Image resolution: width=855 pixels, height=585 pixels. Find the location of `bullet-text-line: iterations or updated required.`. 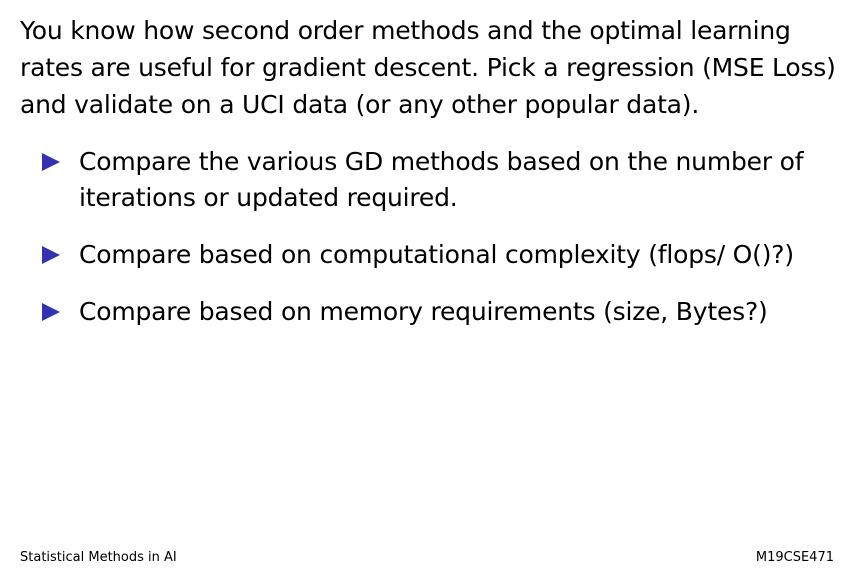

bullet-text-line: iterations or updated required. is located at coordinates (268, 197).